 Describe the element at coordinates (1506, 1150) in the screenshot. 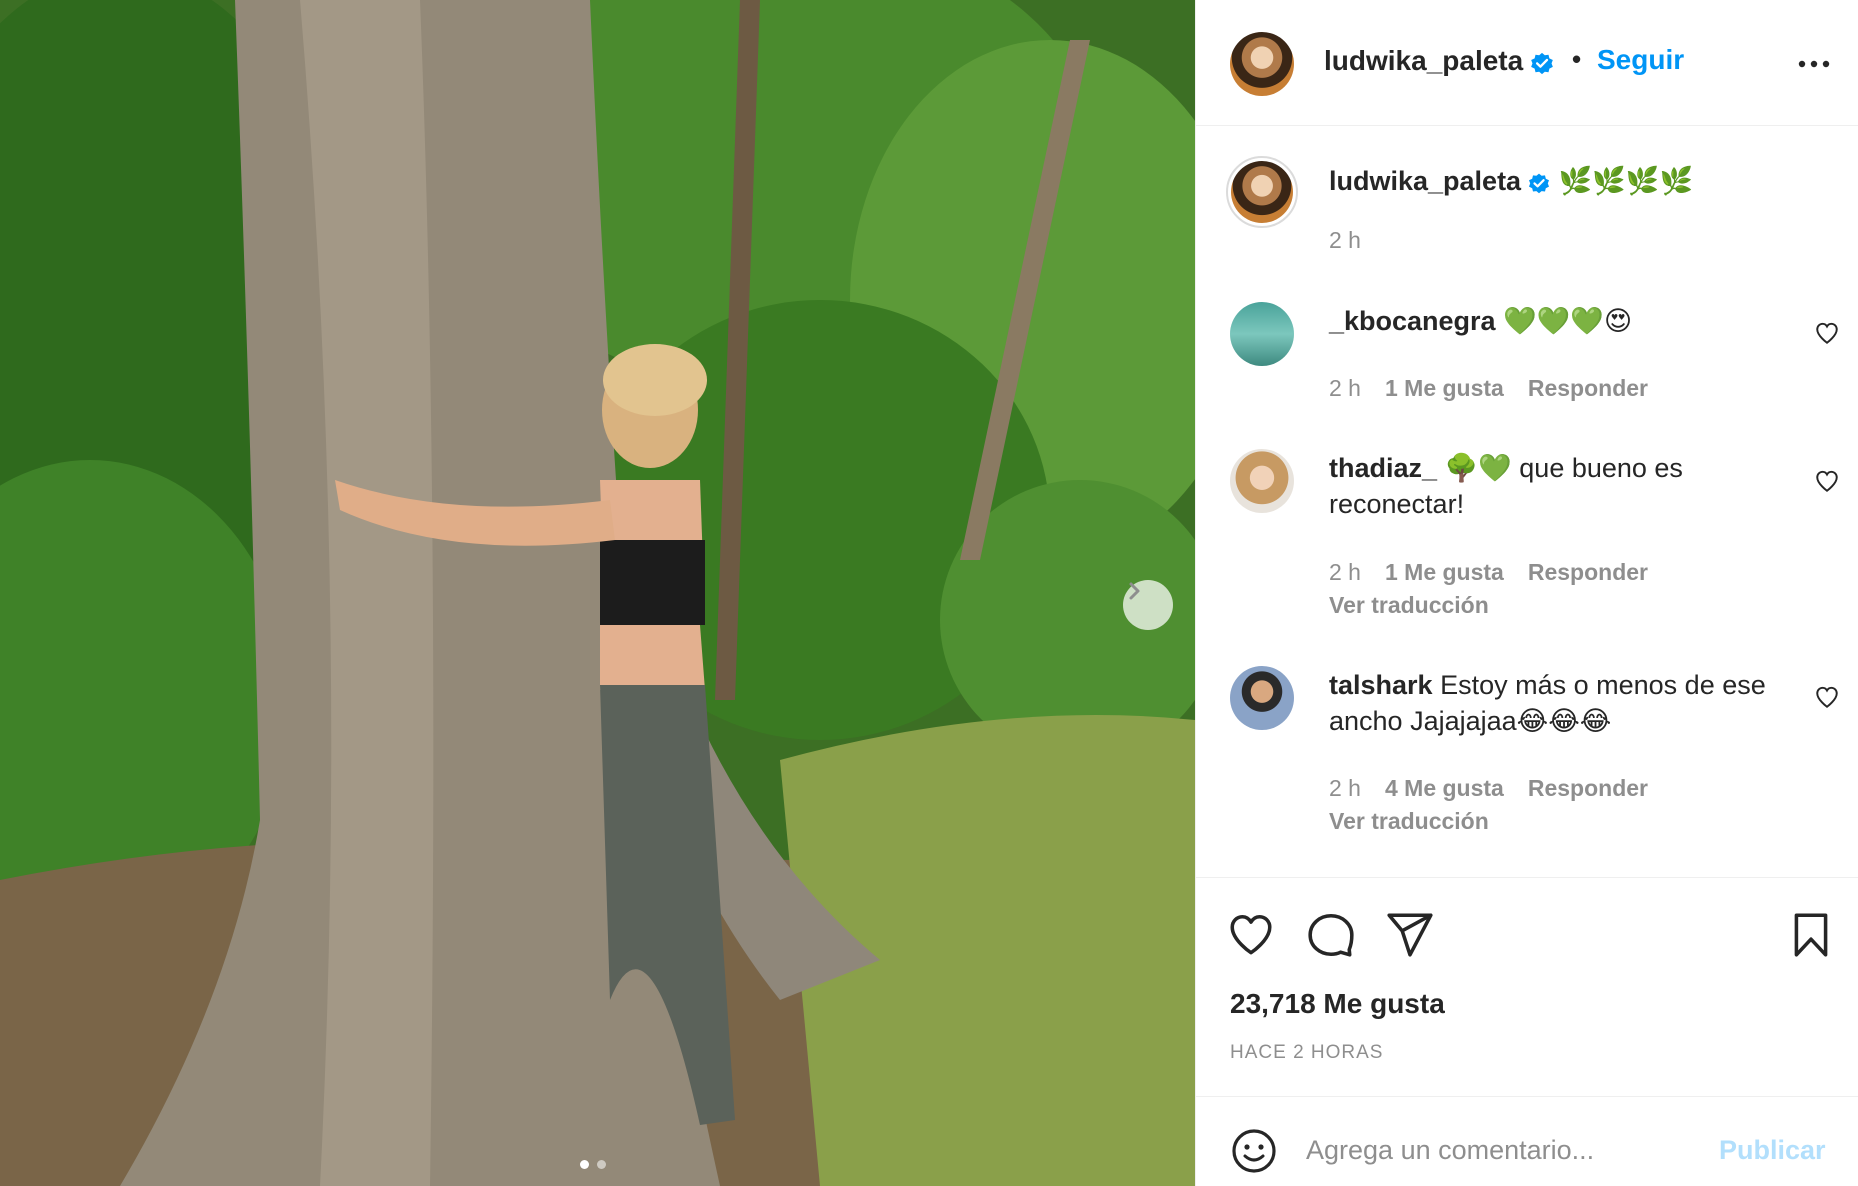

I see `comment-input` at that location.